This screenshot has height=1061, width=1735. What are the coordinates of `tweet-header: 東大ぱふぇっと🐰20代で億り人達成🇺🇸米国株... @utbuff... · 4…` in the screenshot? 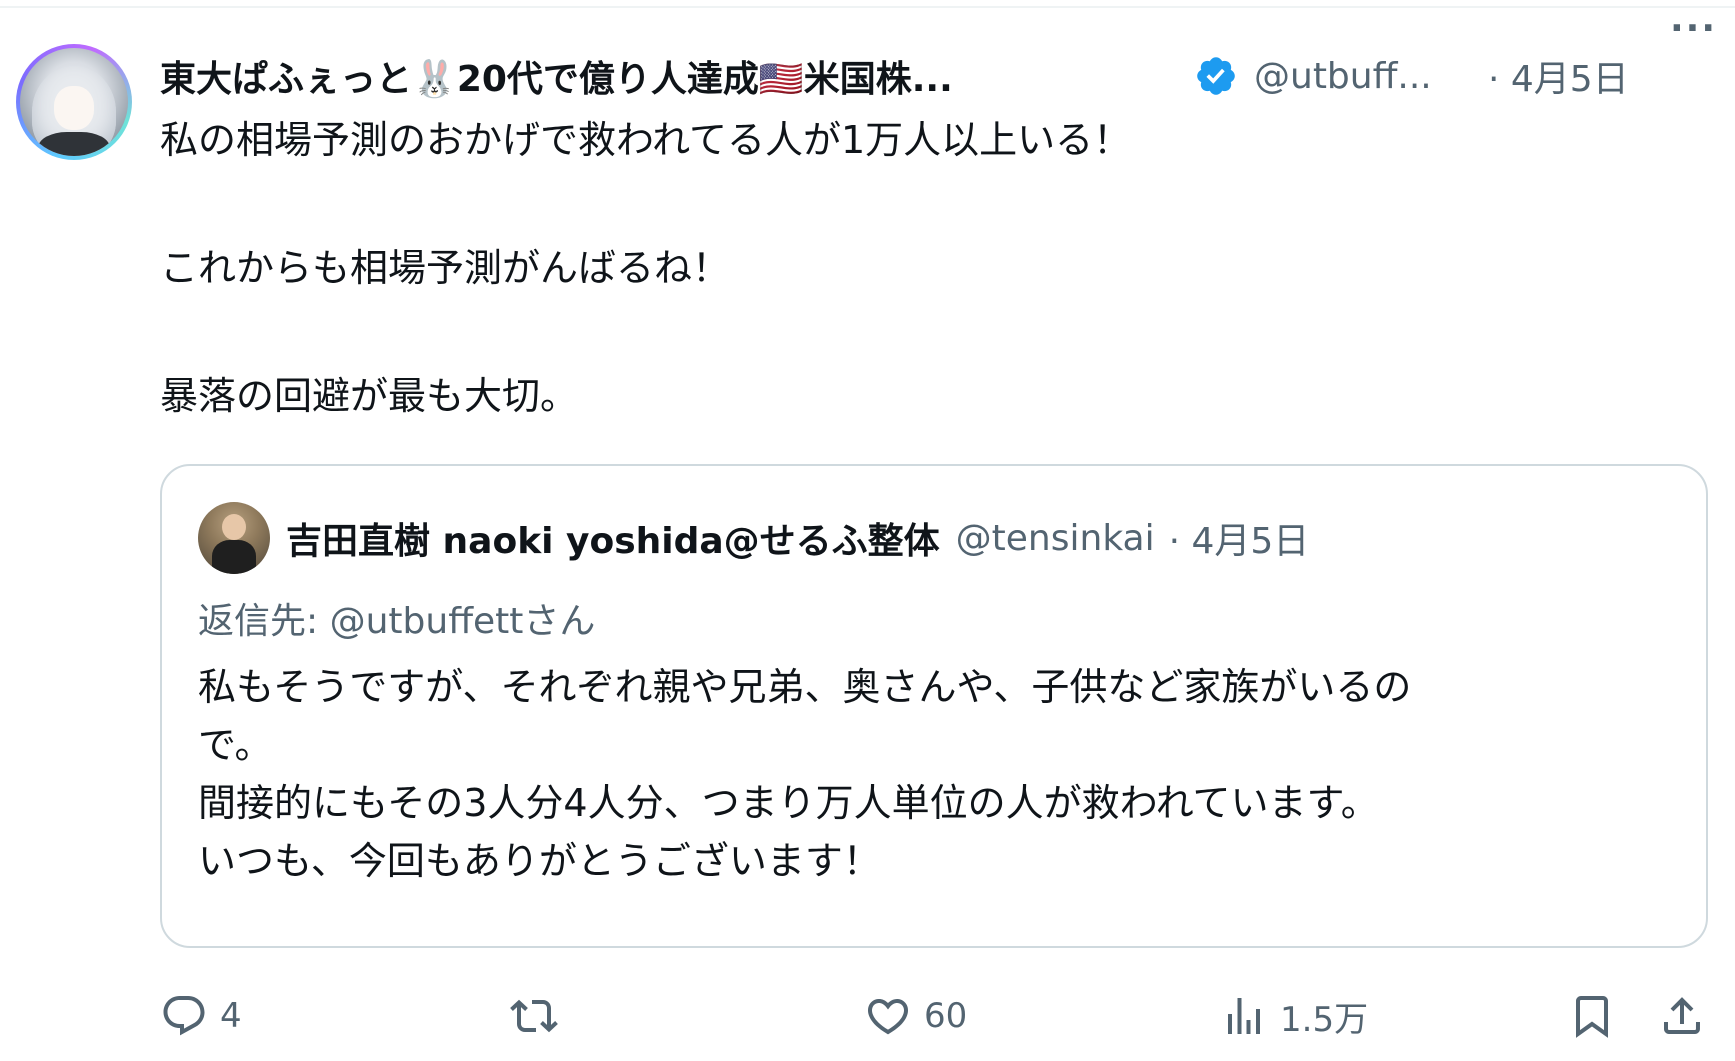 It's located at (940, 76).